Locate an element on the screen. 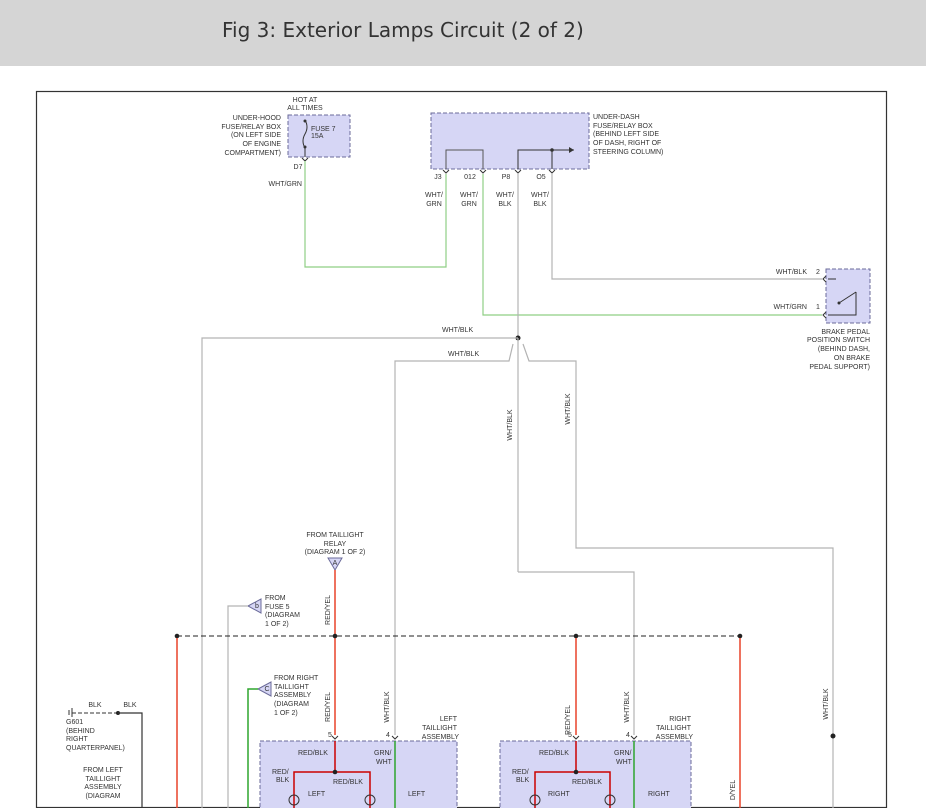 The image size is (926, 808). wire-wht-blk-label-3: WHT/BLK is located at coordinates (387, 706).